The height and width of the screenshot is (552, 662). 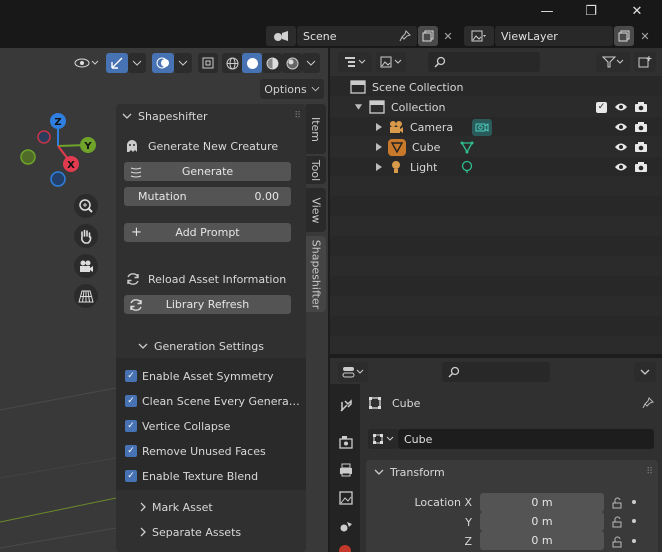 What do you see at coordinates (133, 279) in the screenshot?
I see `refresh-icon` at bounding box center [133, 279].